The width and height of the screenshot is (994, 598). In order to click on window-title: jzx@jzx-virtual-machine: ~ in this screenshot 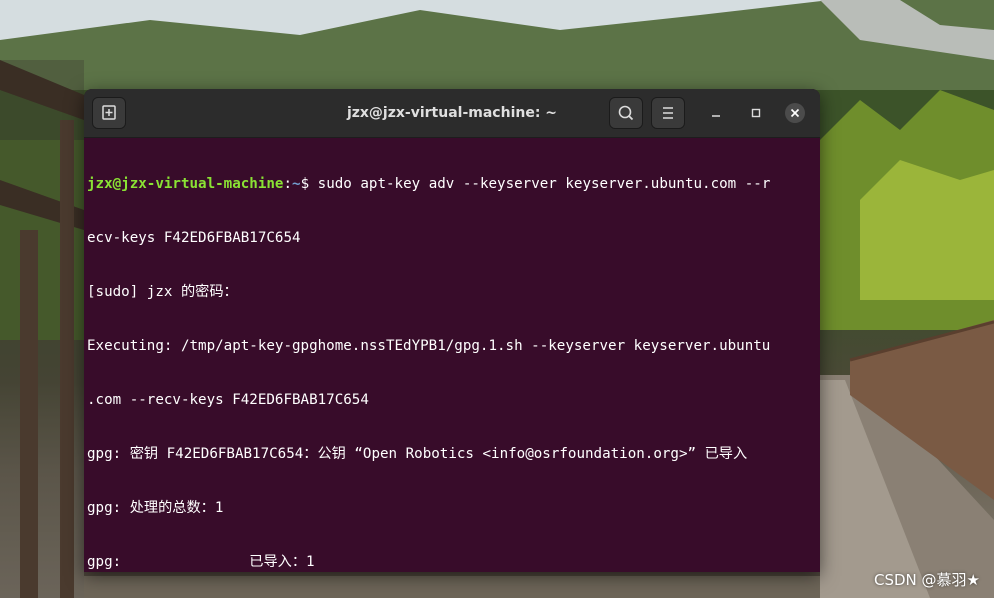, I will do `click(452, 113)`.